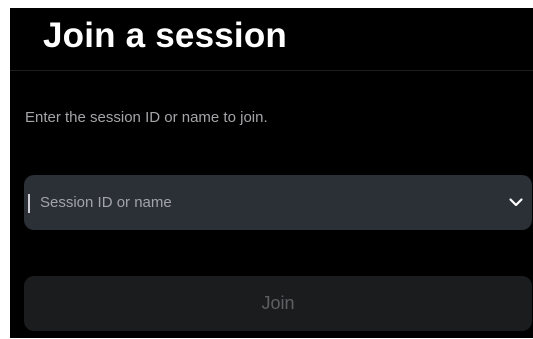  Describe the element at coordinates (146, 117) in the screenshot. I see `instruction-text: Enter the session ID or name to join.` at that location.